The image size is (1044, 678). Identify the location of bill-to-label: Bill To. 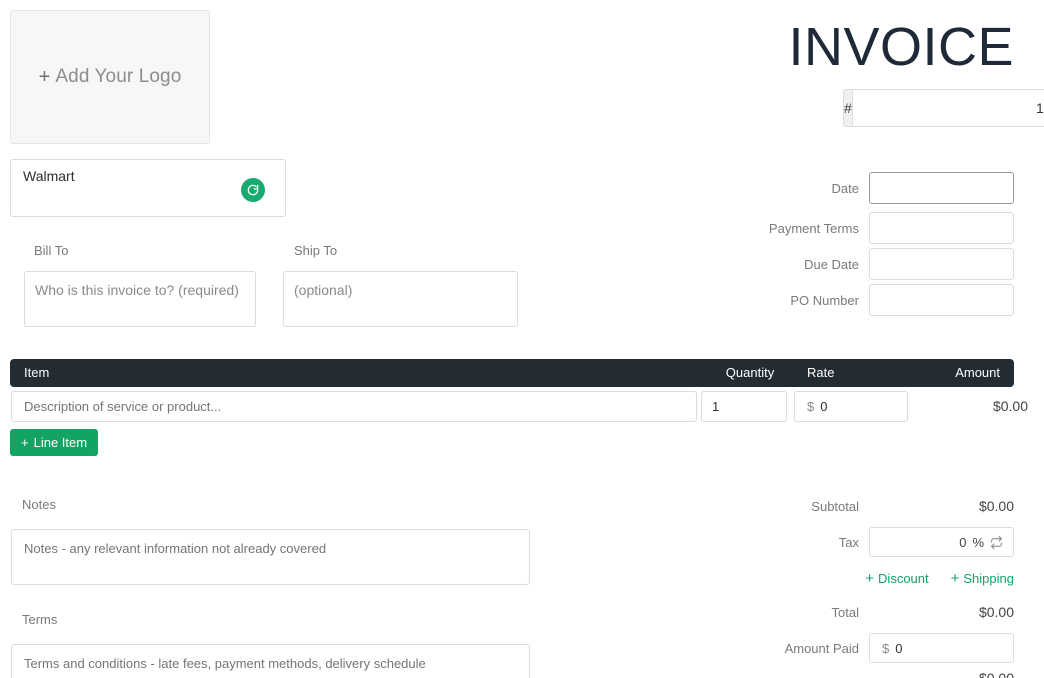
(51, 250).